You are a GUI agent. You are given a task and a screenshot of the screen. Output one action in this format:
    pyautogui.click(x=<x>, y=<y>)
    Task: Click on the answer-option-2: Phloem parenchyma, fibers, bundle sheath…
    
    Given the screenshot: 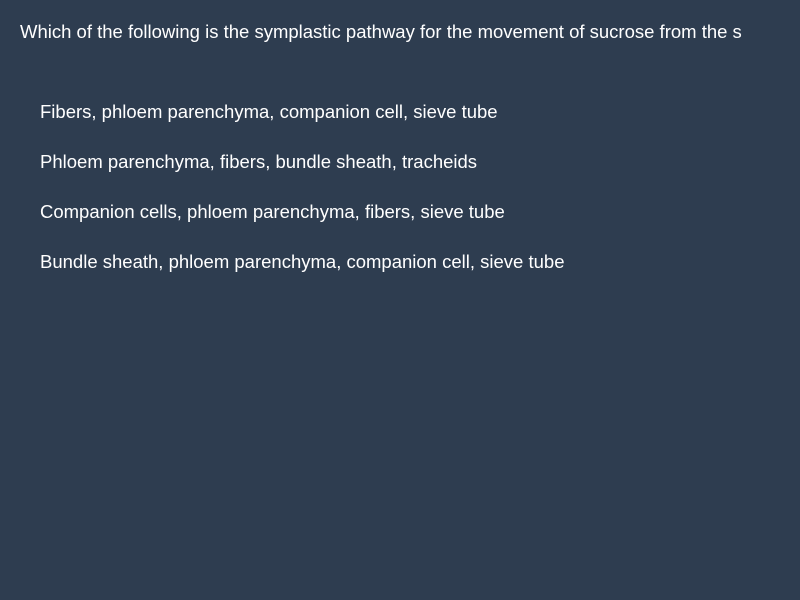 What is the action you would take?
    pyautogui.click(x=302, y=162)
    